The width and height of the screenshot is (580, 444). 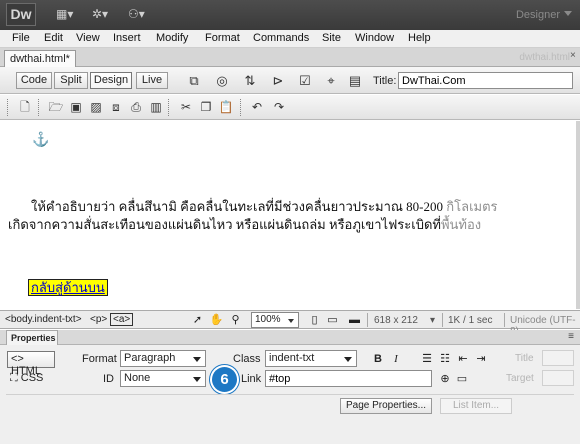 I want to click on split-view-button: Split, so click(x=71, y=80).